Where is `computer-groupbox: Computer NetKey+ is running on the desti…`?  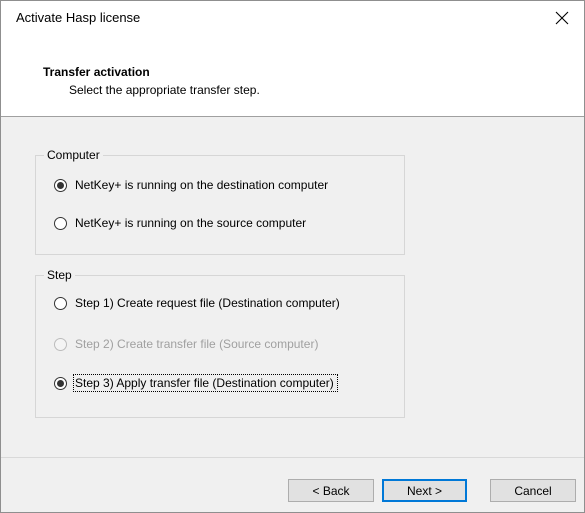
computer-groupbox: Computer NetKey+ is running on the desti… is located at coordinates (220, 201).